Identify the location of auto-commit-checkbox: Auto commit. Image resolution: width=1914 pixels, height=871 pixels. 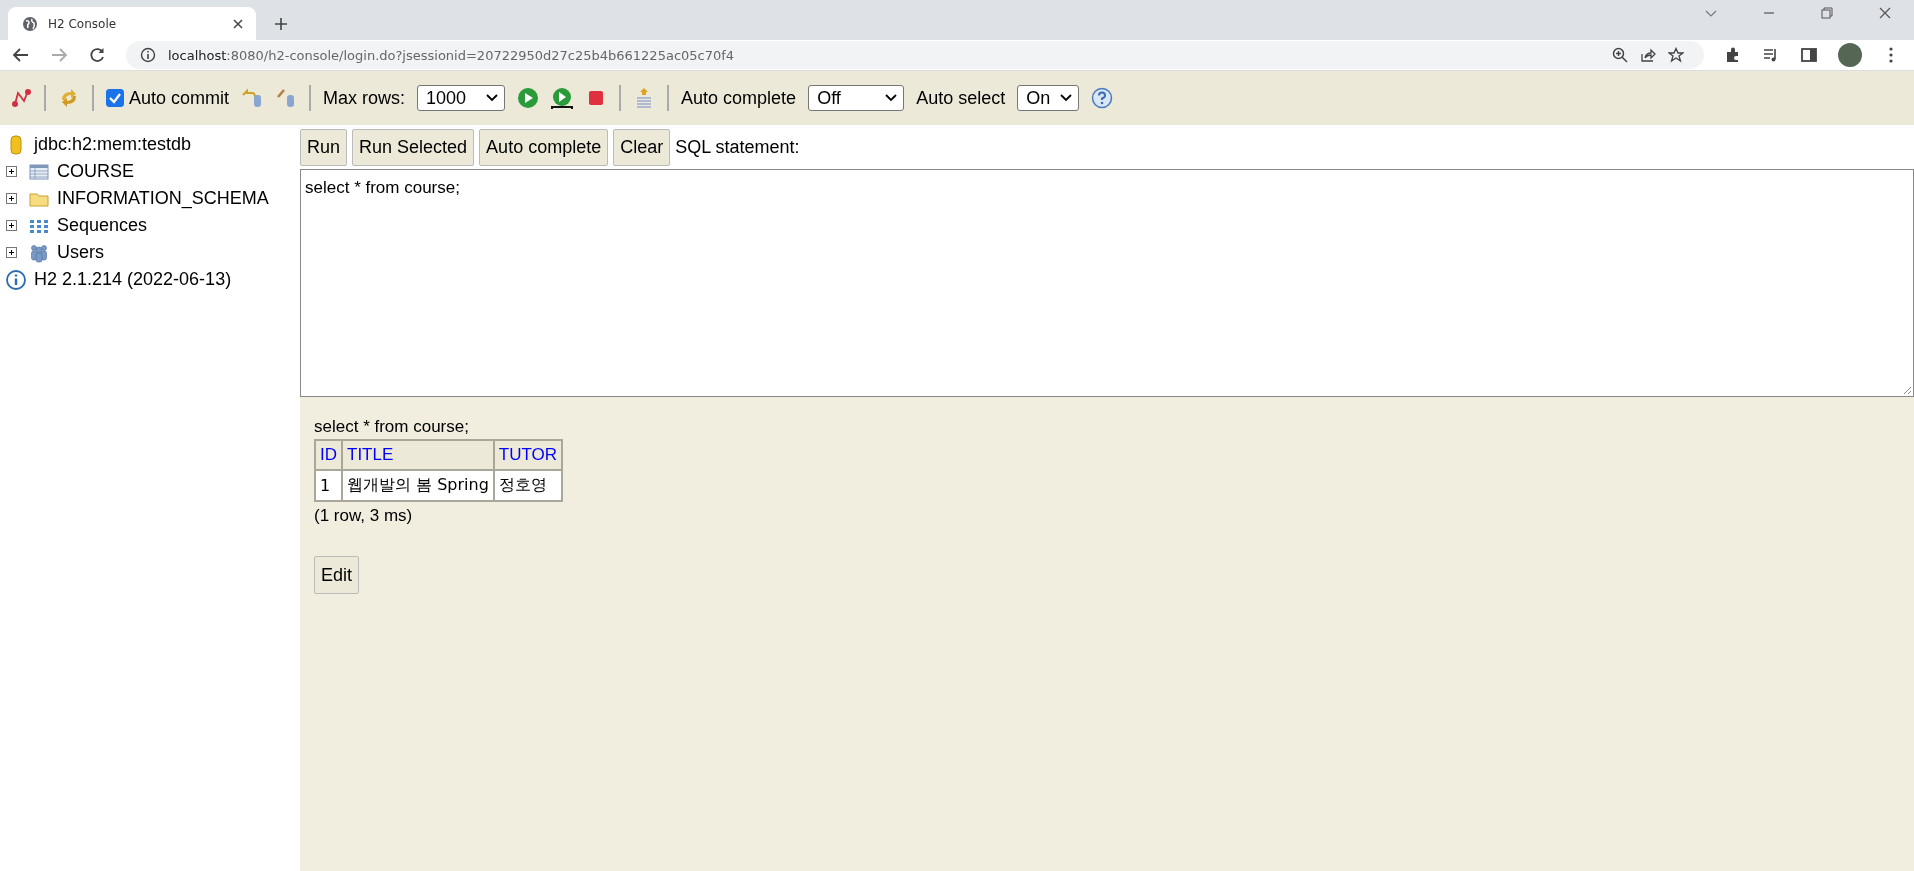
(168, 98).